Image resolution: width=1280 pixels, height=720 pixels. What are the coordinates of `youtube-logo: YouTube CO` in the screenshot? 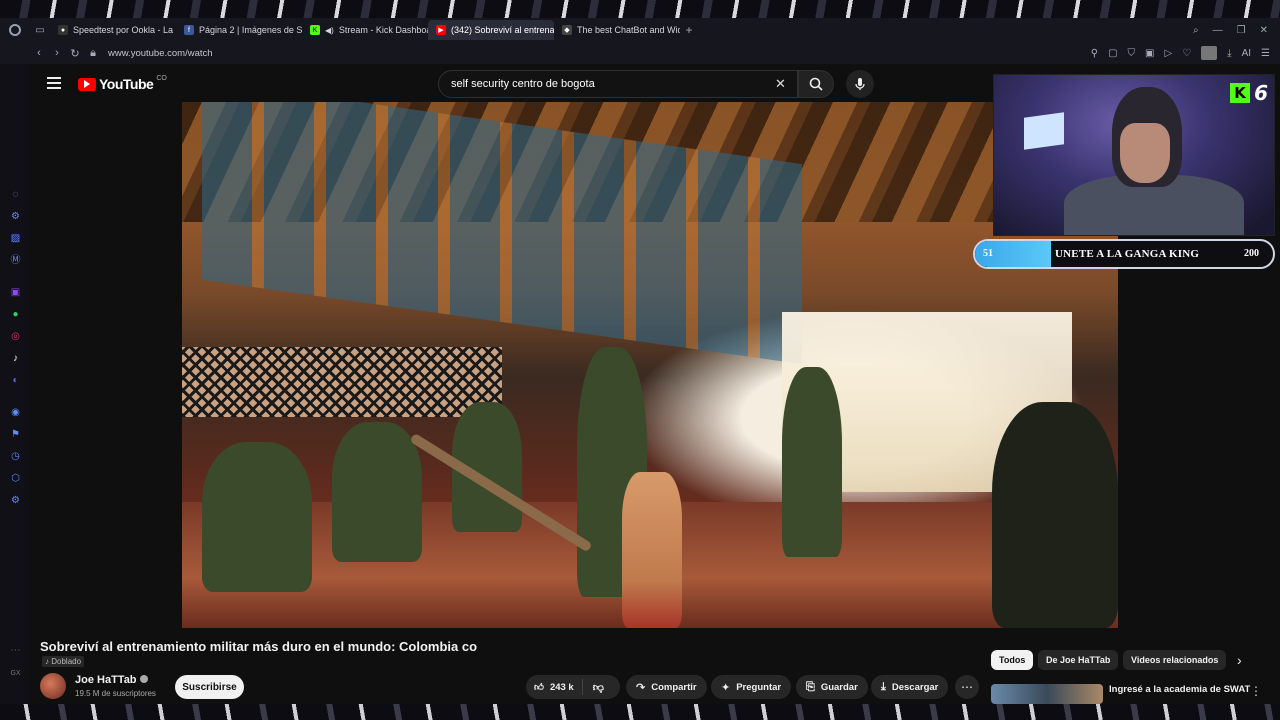 It's located at (122, 83).